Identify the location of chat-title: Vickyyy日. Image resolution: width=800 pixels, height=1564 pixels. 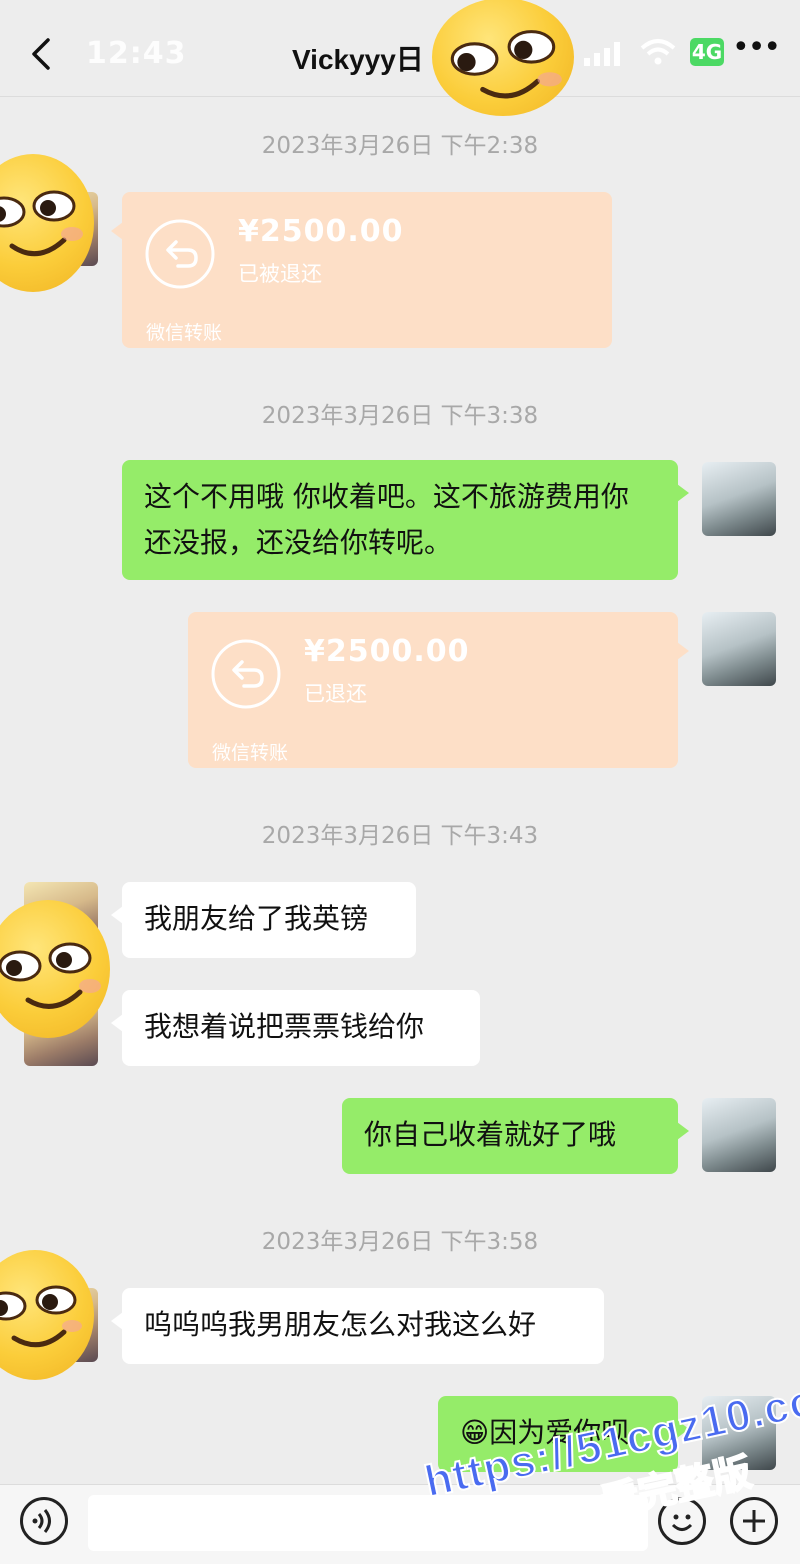
(358, 59).